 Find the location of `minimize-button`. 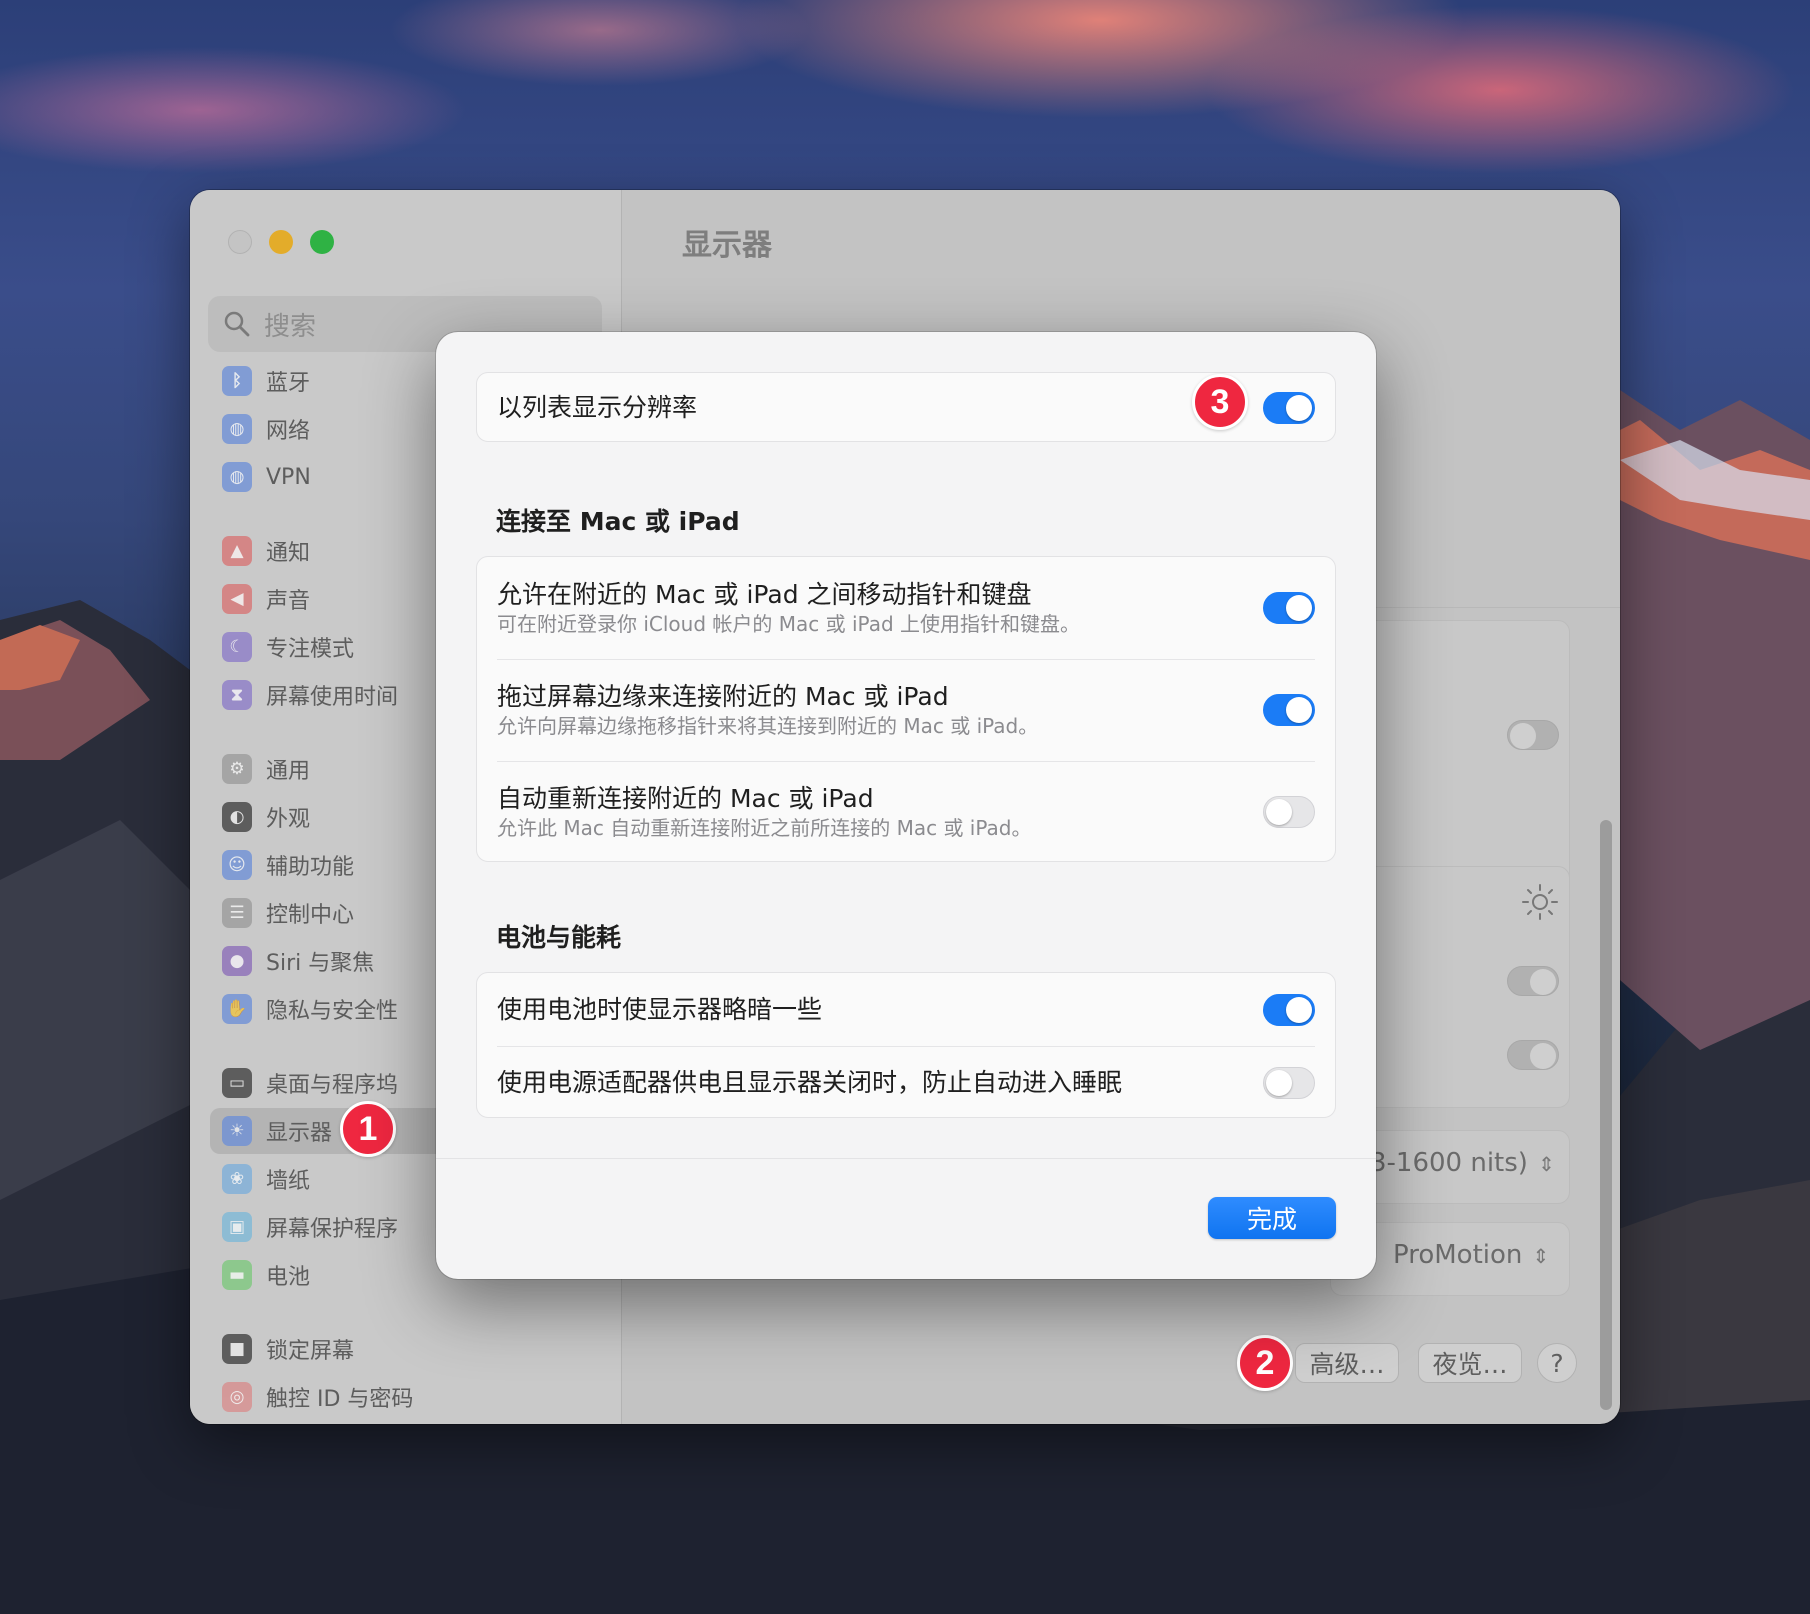

minimize-button is located at coordinates (281, 242).